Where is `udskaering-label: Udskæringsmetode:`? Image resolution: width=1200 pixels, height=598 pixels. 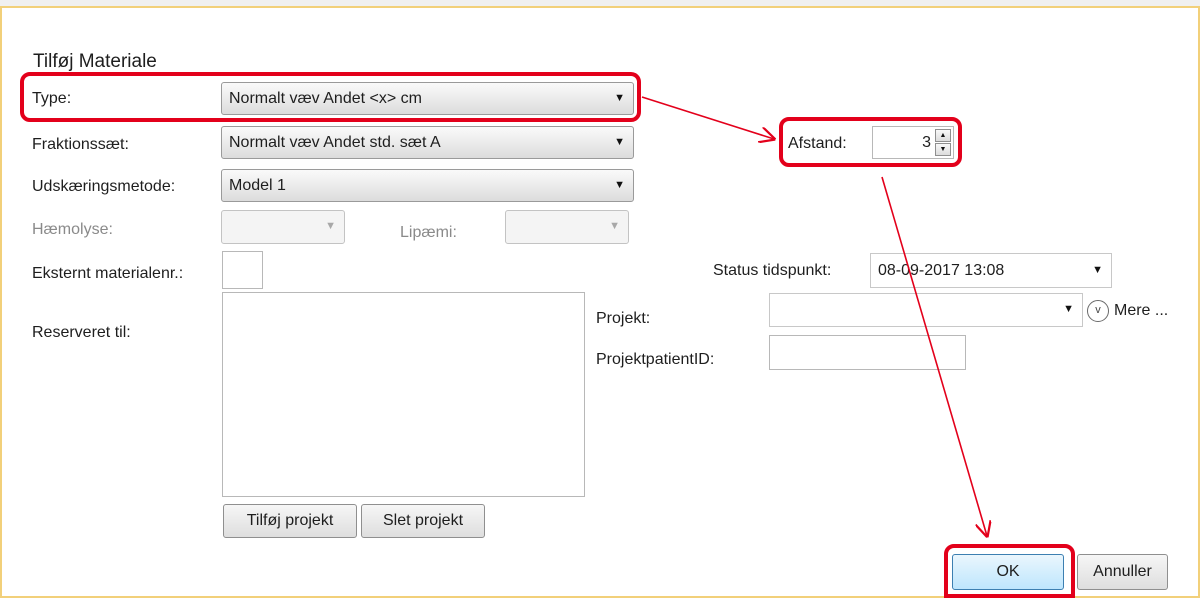 udskaering-label: Udskæringsmetode: is located at coordinates (104, 186).